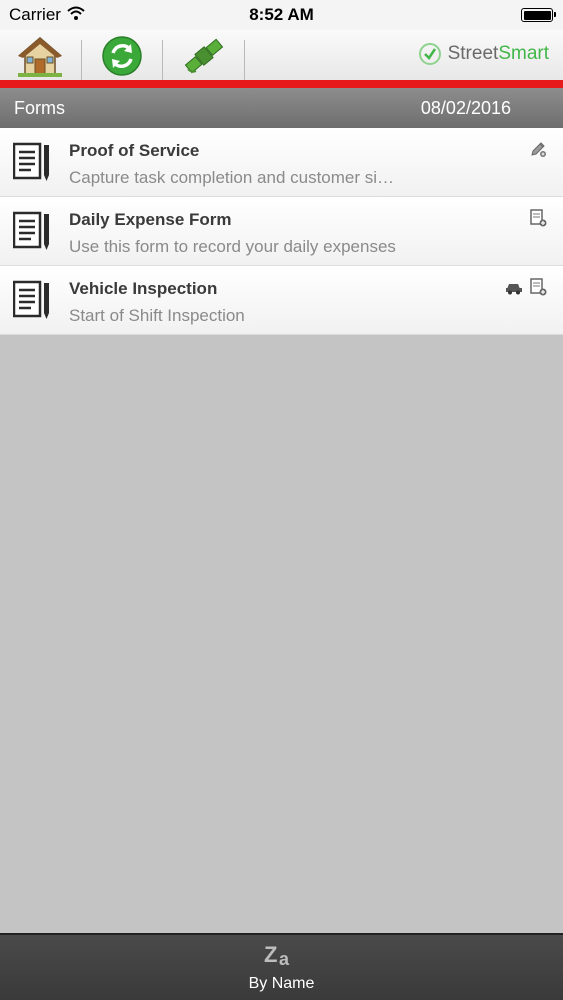  I want to click on header-date: 08/02/2016, so click(465, 108).